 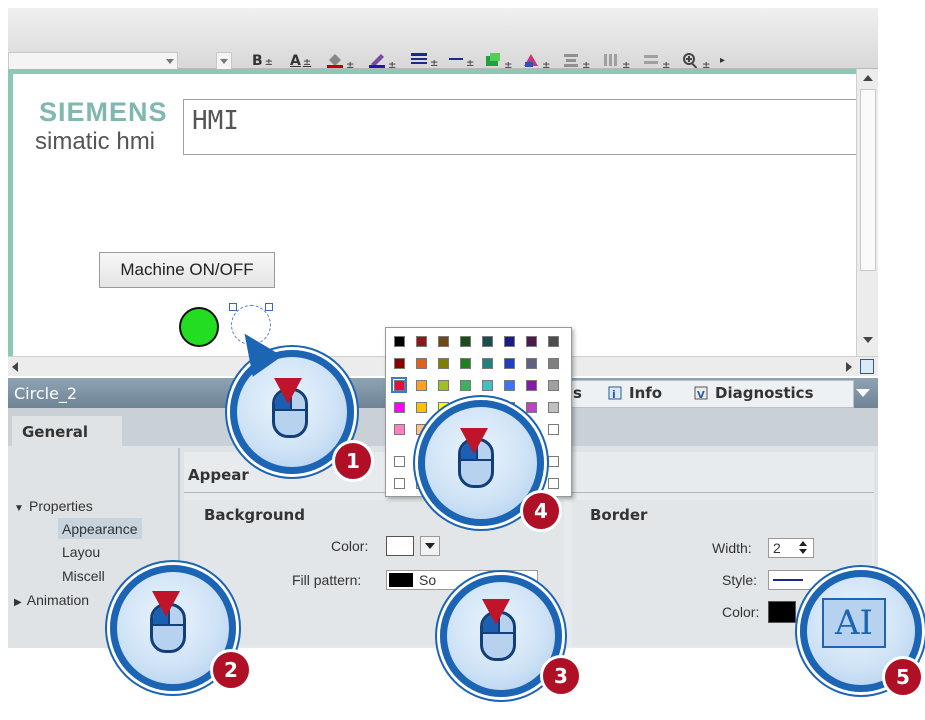 I want to click on tab-diagnostics: Diagnostics, so click(x=764, y=393).